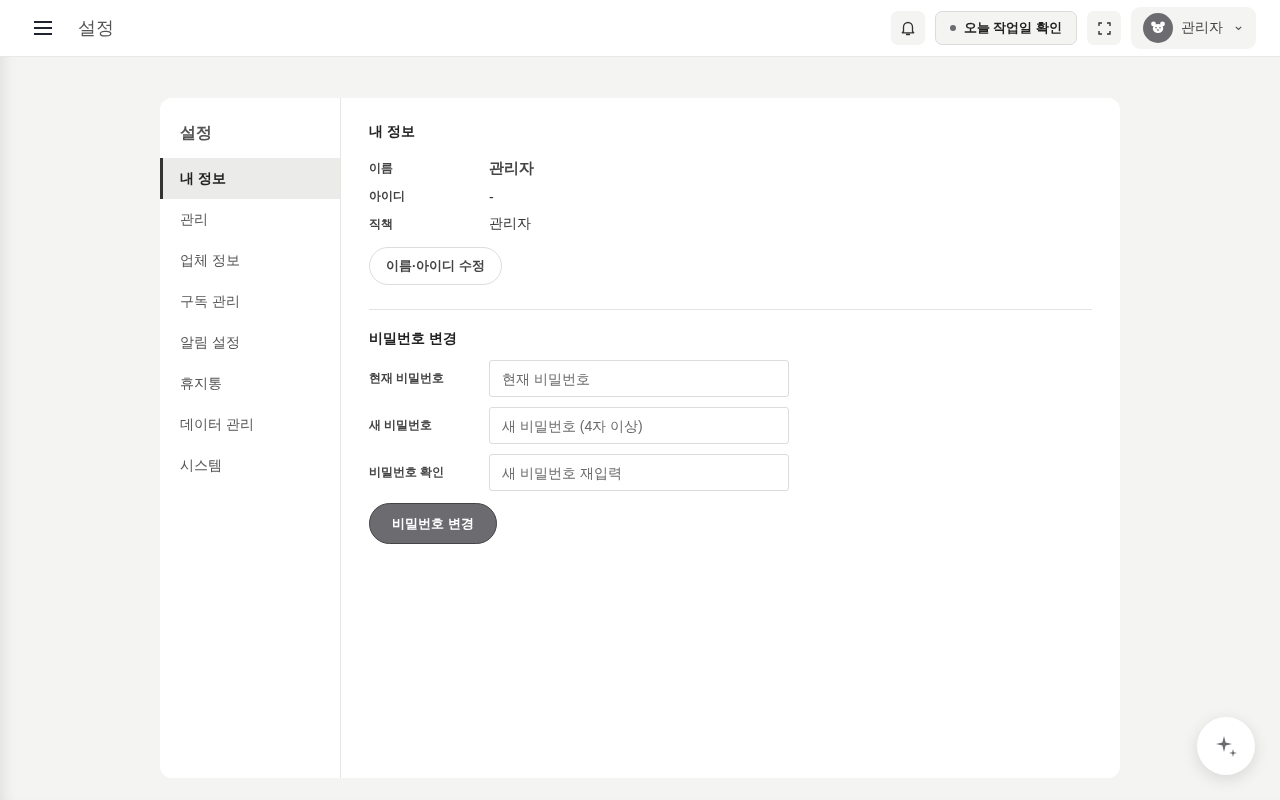 The width and height of the screenshot is (1280, 800). Describe the element at coordinates (639, 472) in the screenshot. I see `password-field: 새 비밀번호 재입력` at that location.